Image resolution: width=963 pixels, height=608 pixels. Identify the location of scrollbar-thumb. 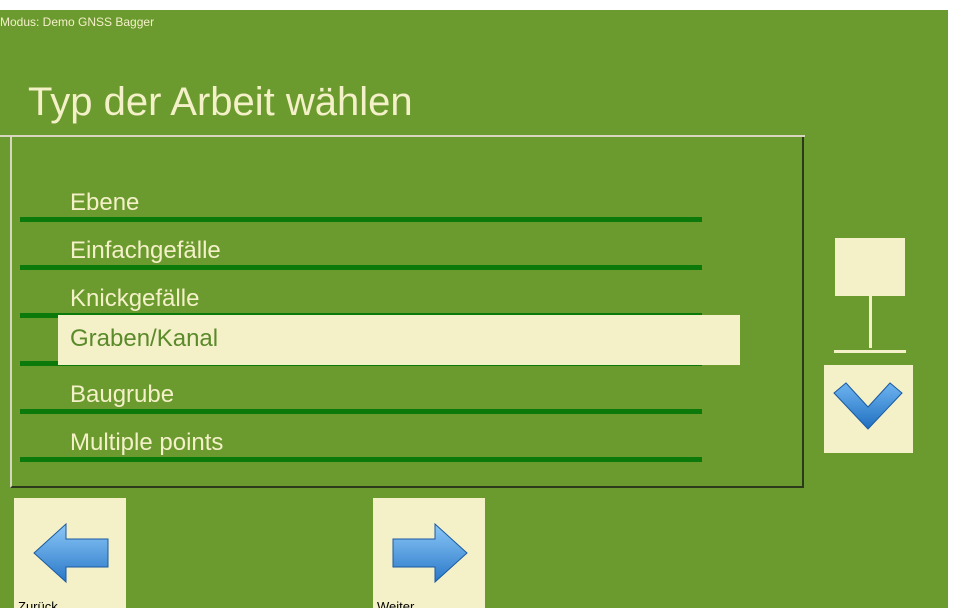
(870, 267).